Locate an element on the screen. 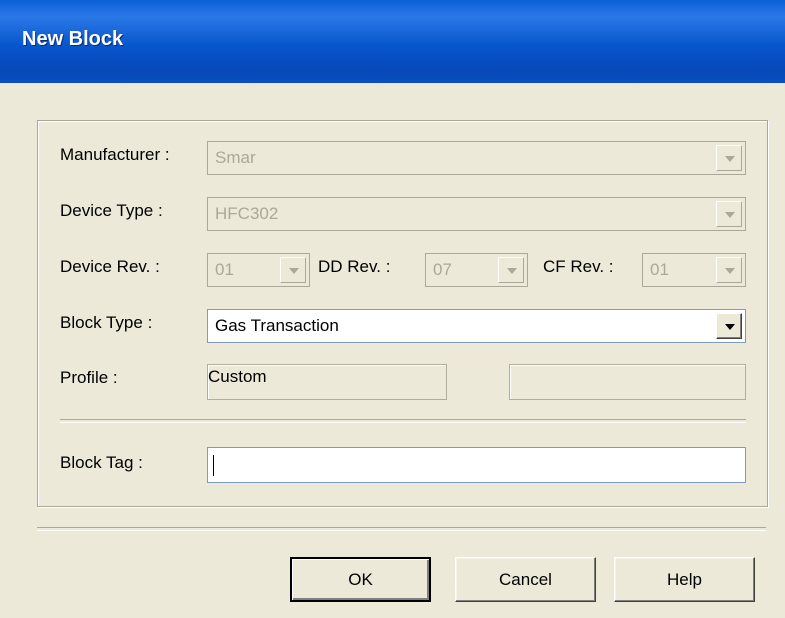 The image size is (785, 618). profile-value: Custom is located at coordinates (237, 376).